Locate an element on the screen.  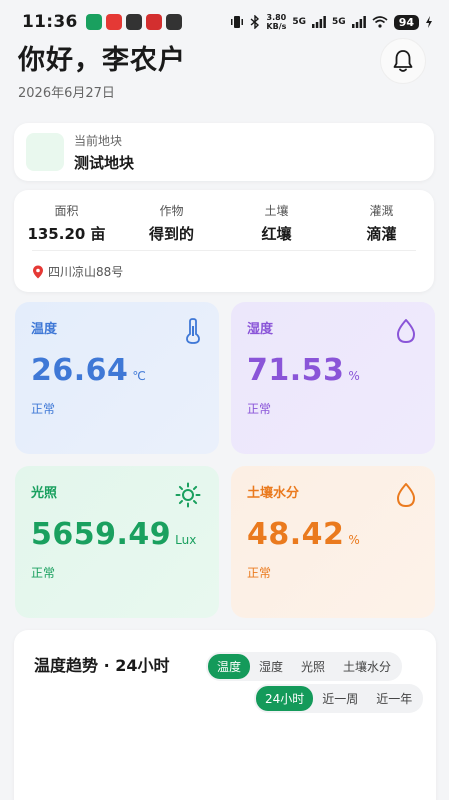
tile-label: 湿度 is located at coordinates (260, 329).